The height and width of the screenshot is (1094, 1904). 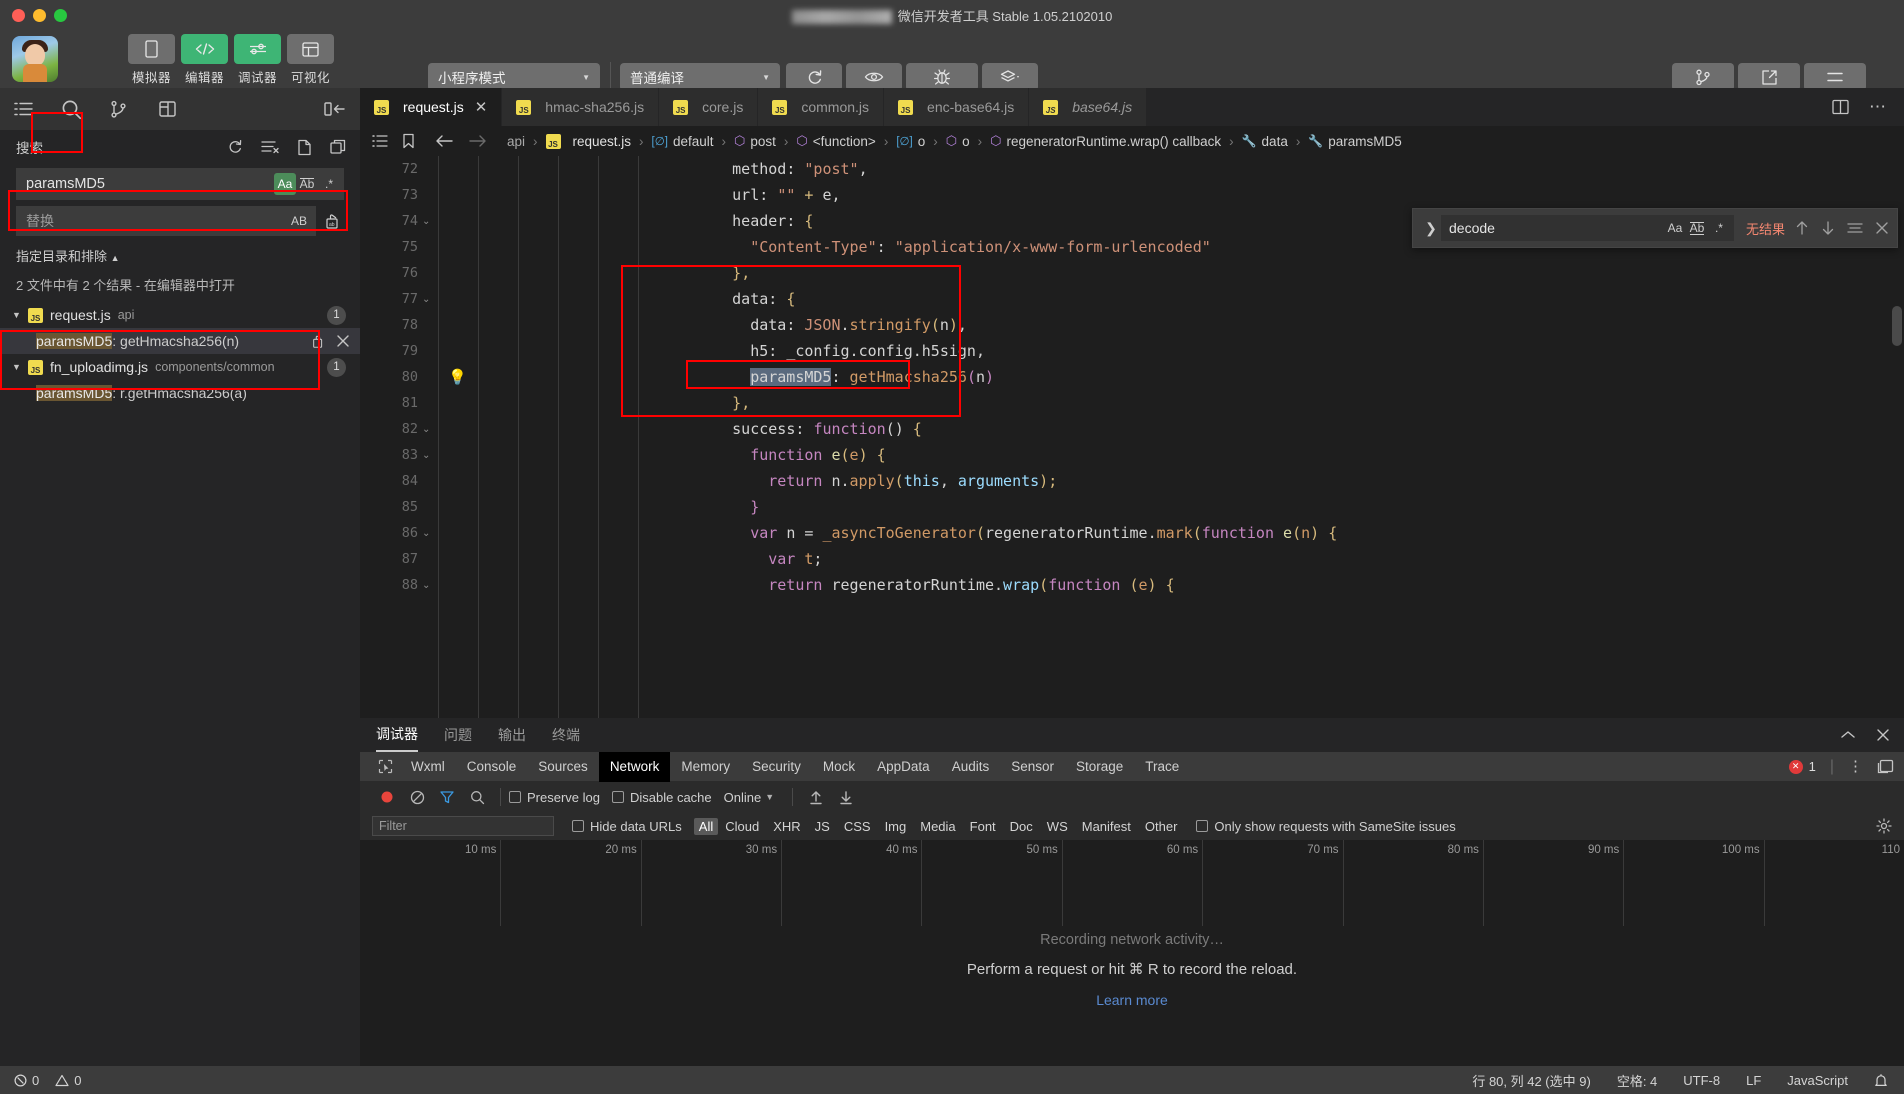 I want to click on tab-base64-js: JS base64.js, so click(x=1088, y=107).